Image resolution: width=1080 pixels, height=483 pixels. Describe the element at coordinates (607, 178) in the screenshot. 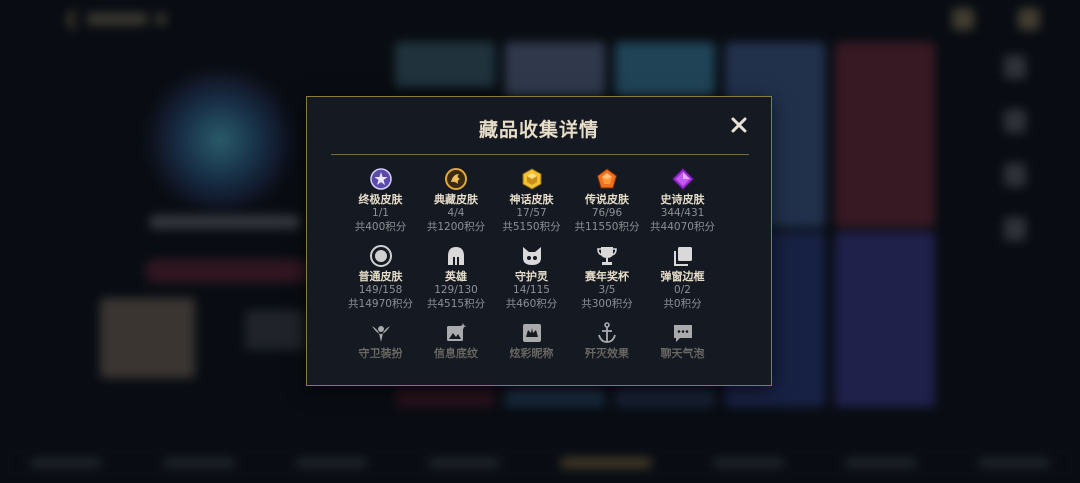

I see `legendary-skin-icon` at that location.